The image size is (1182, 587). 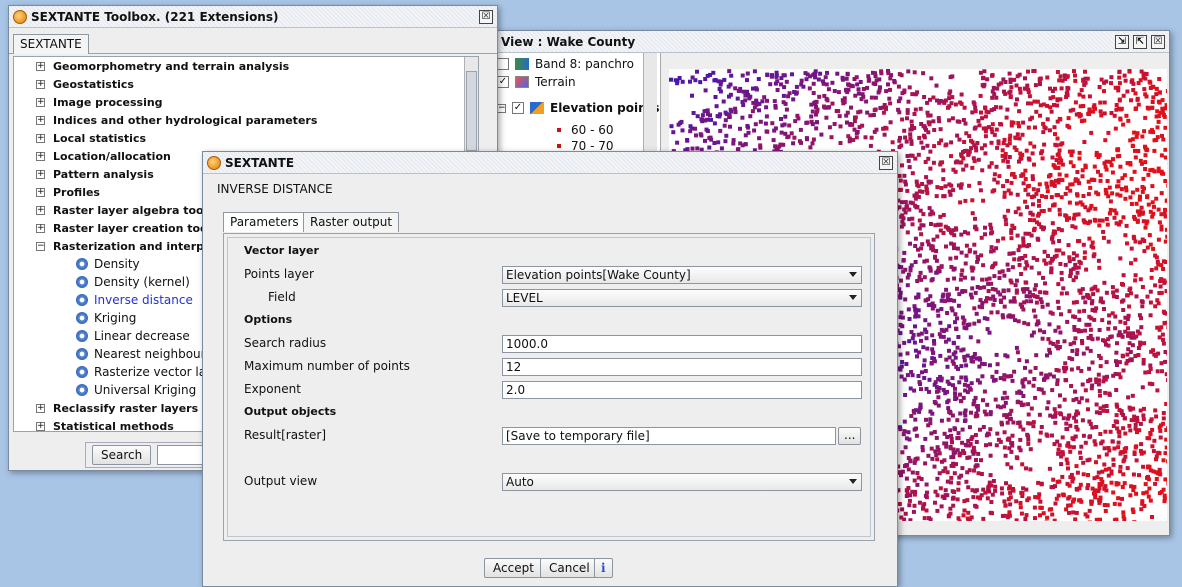 What do you see at coordinates (550, 163) in the screenshot?
I see `dialog-titlebar: SEXTANTE ☒` at bounding box center [550, 163].